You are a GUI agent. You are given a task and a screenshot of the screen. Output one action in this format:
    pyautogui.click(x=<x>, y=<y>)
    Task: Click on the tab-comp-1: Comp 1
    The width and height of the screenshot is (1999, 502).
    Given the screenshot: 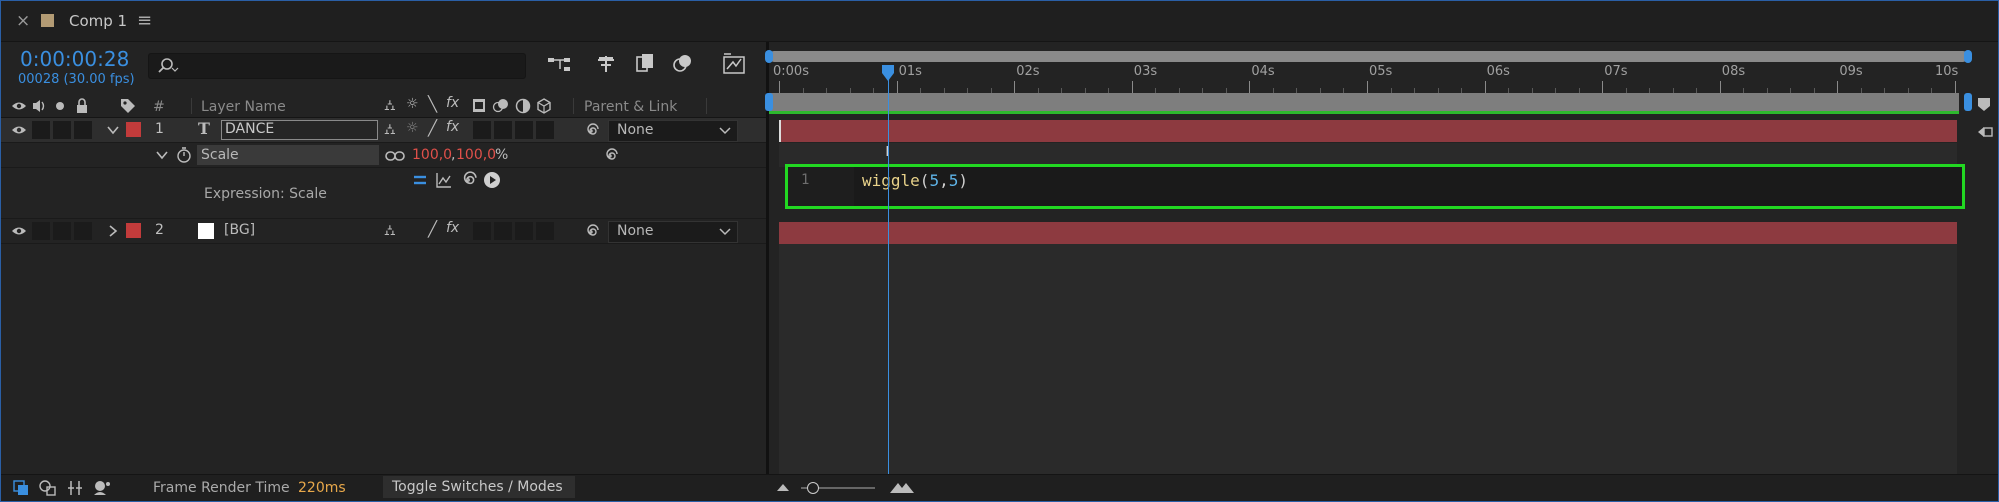 What is the action you would take?
    pyautogui.click(x=98, y=21)
    